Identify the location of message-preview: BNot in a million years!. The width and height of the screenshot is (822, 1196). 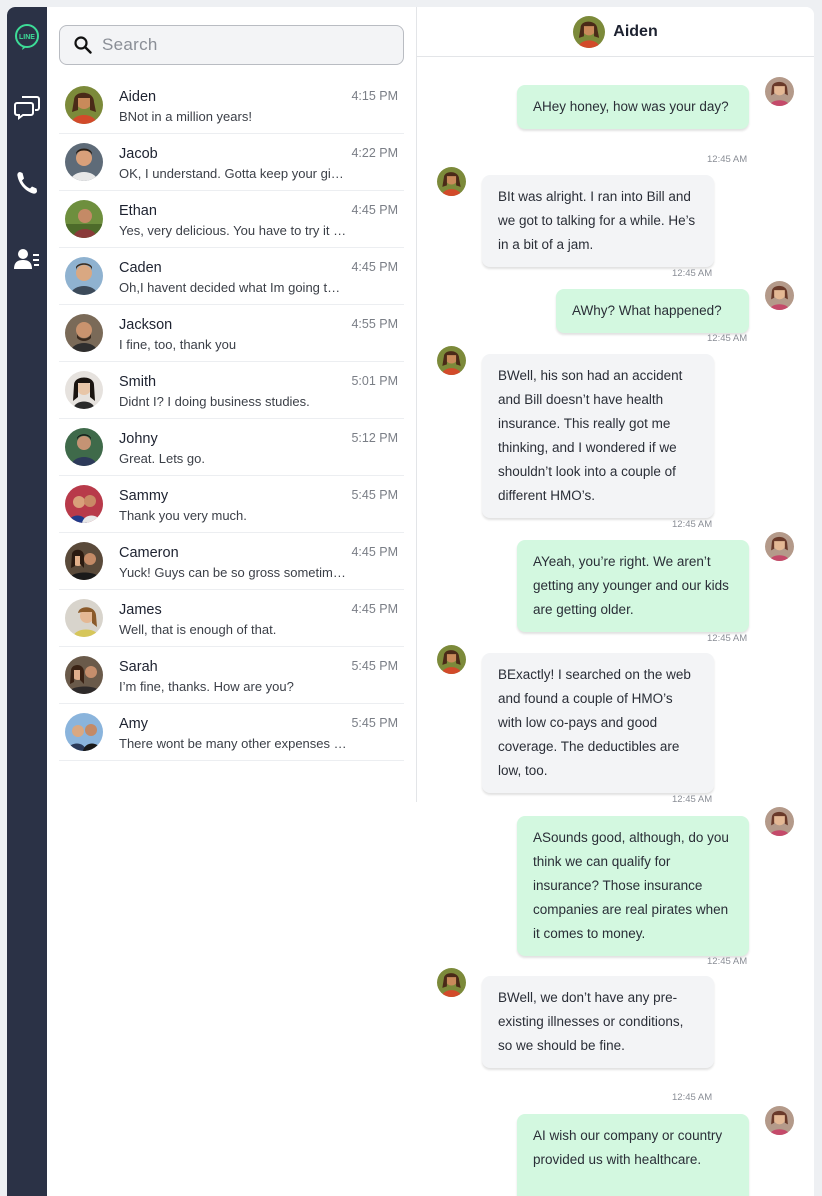
(185, 116).